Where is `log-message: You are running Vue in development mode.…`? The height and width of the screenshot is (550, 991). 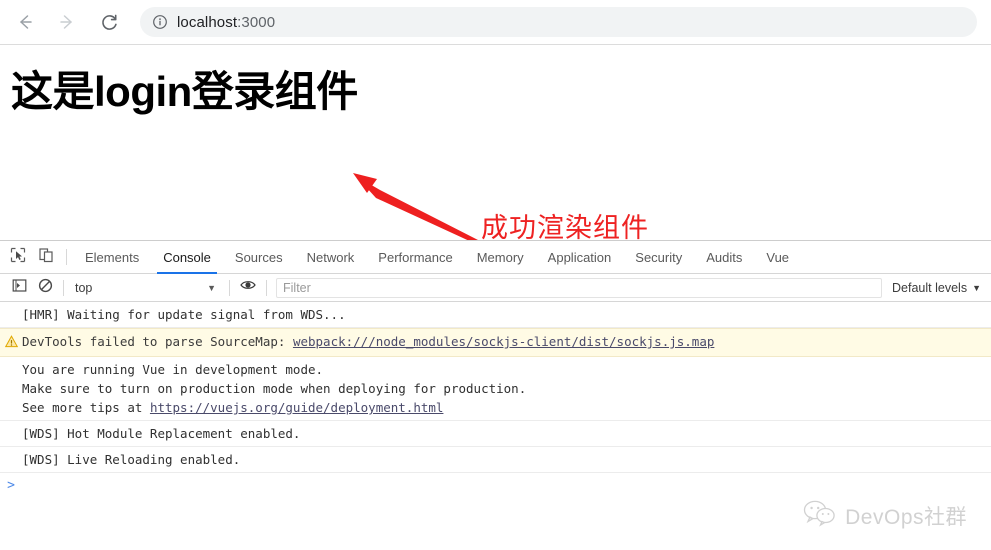 log-message: You are running Vue in development mode.… is located at coordinates (506, 388).